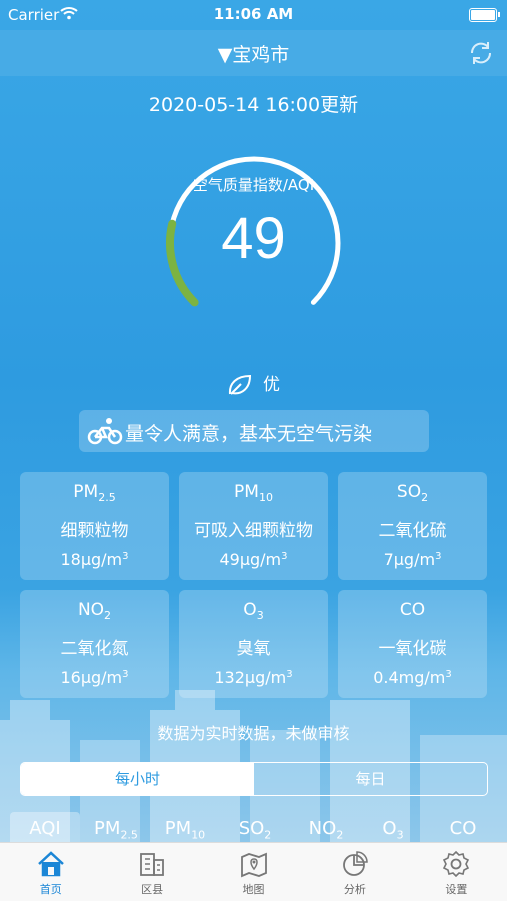  I want to click on tab-settings-label: 设置, so click(456, 889).